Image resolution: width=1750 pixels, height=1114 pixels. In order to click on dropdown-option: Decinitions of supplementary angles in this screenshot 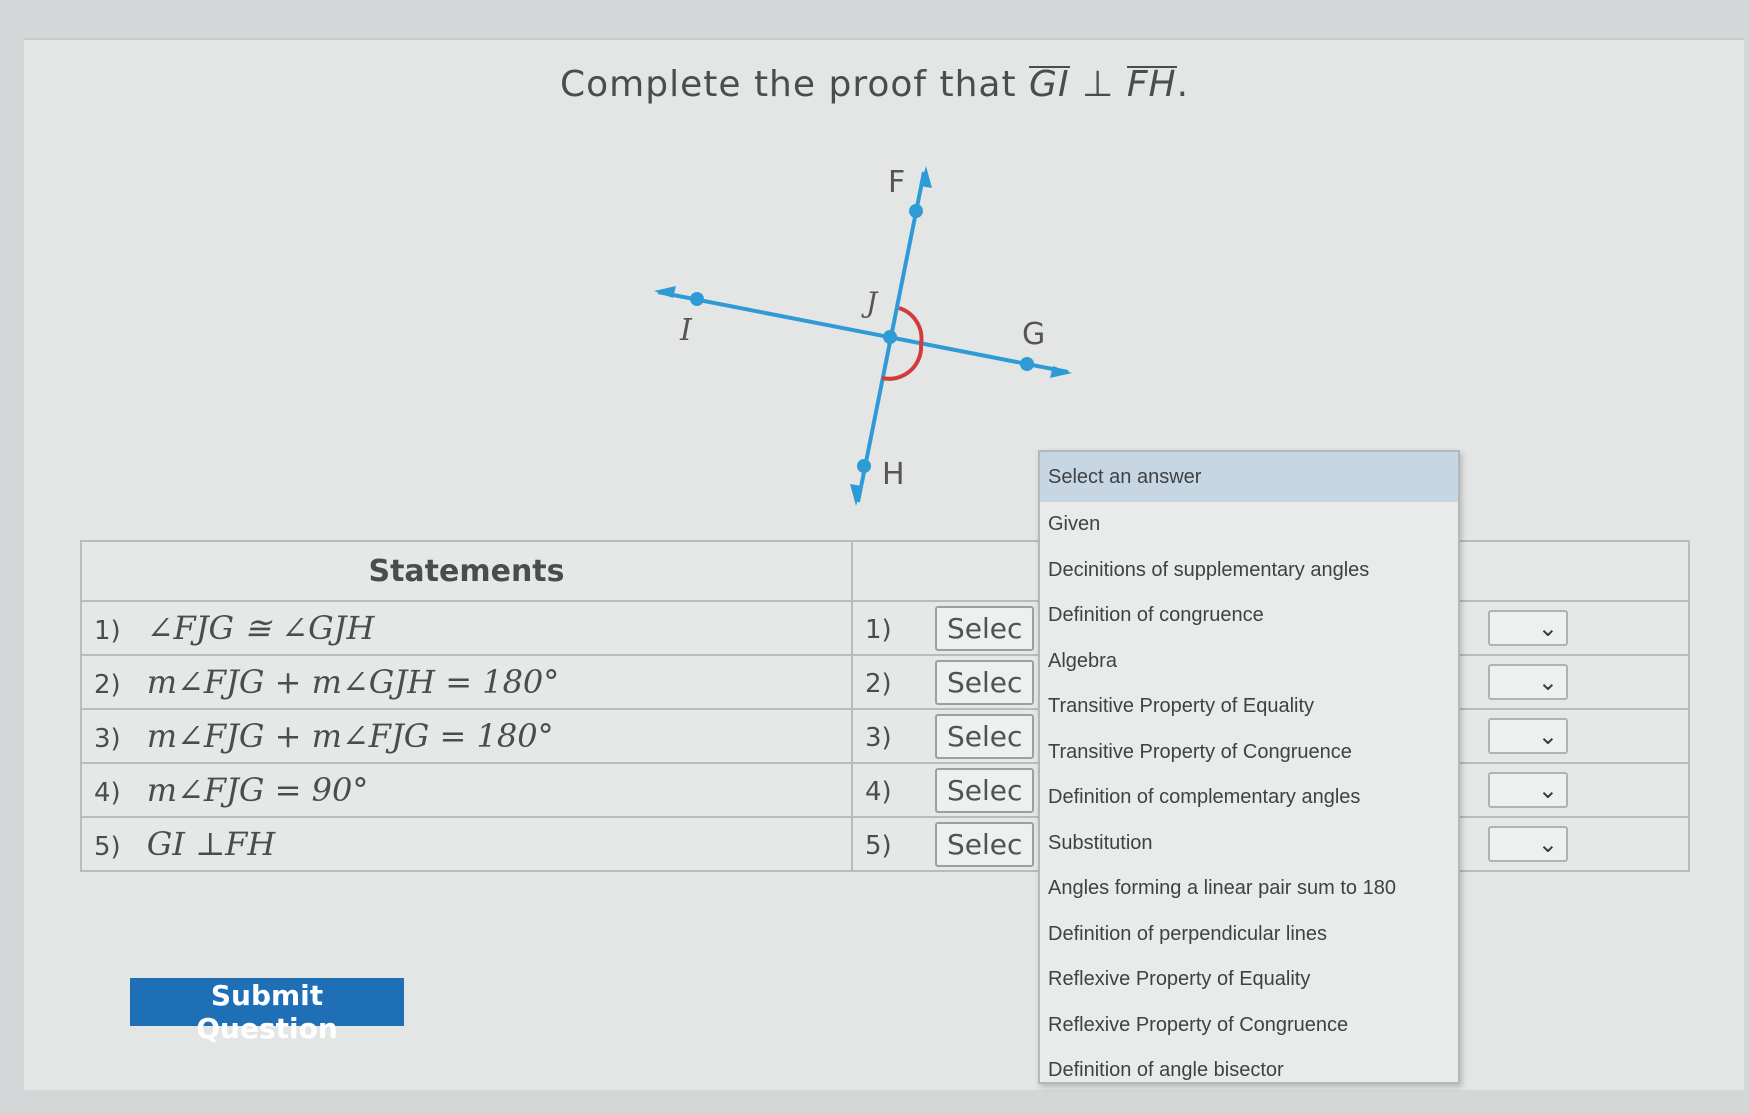, I will do `click(1249, 571)`.